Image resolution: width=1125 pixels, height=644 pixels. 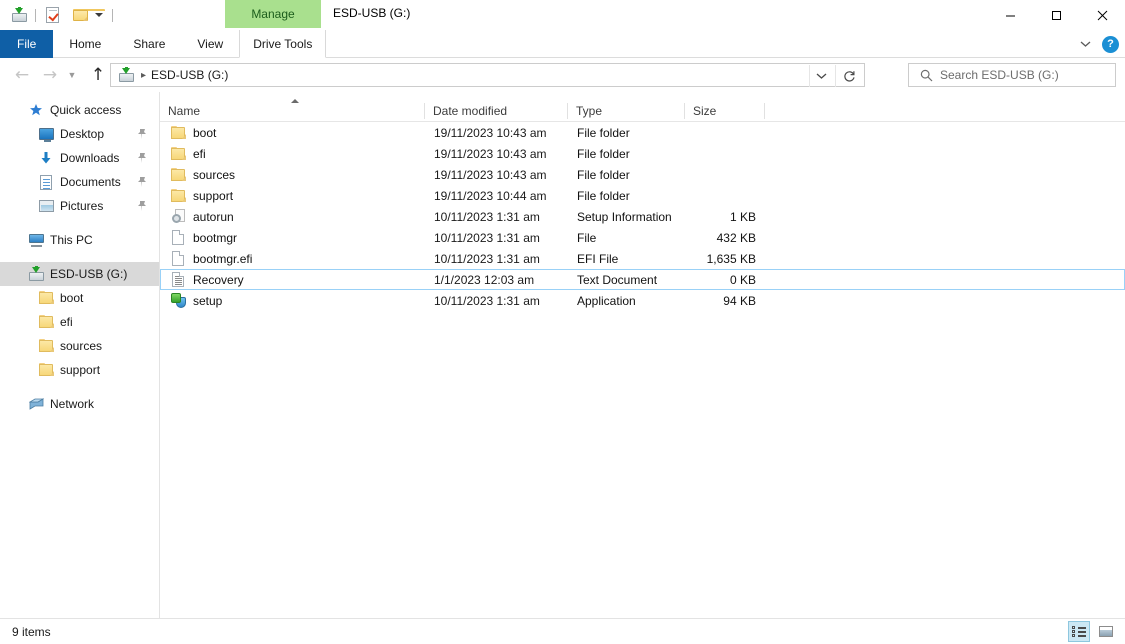 I want to click on sidebar-label: Pictures, so click(x=82, y=206).